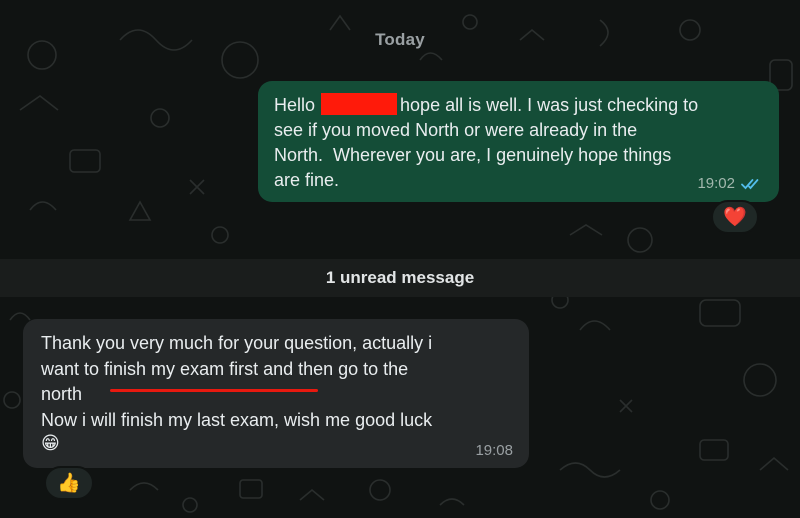 The width and height of the screenshot is (800, 518). What do you see at coordinates (494, 450) in the screenshot?
I see `incoming-time: 19:08` at bounding box center [494, 450].